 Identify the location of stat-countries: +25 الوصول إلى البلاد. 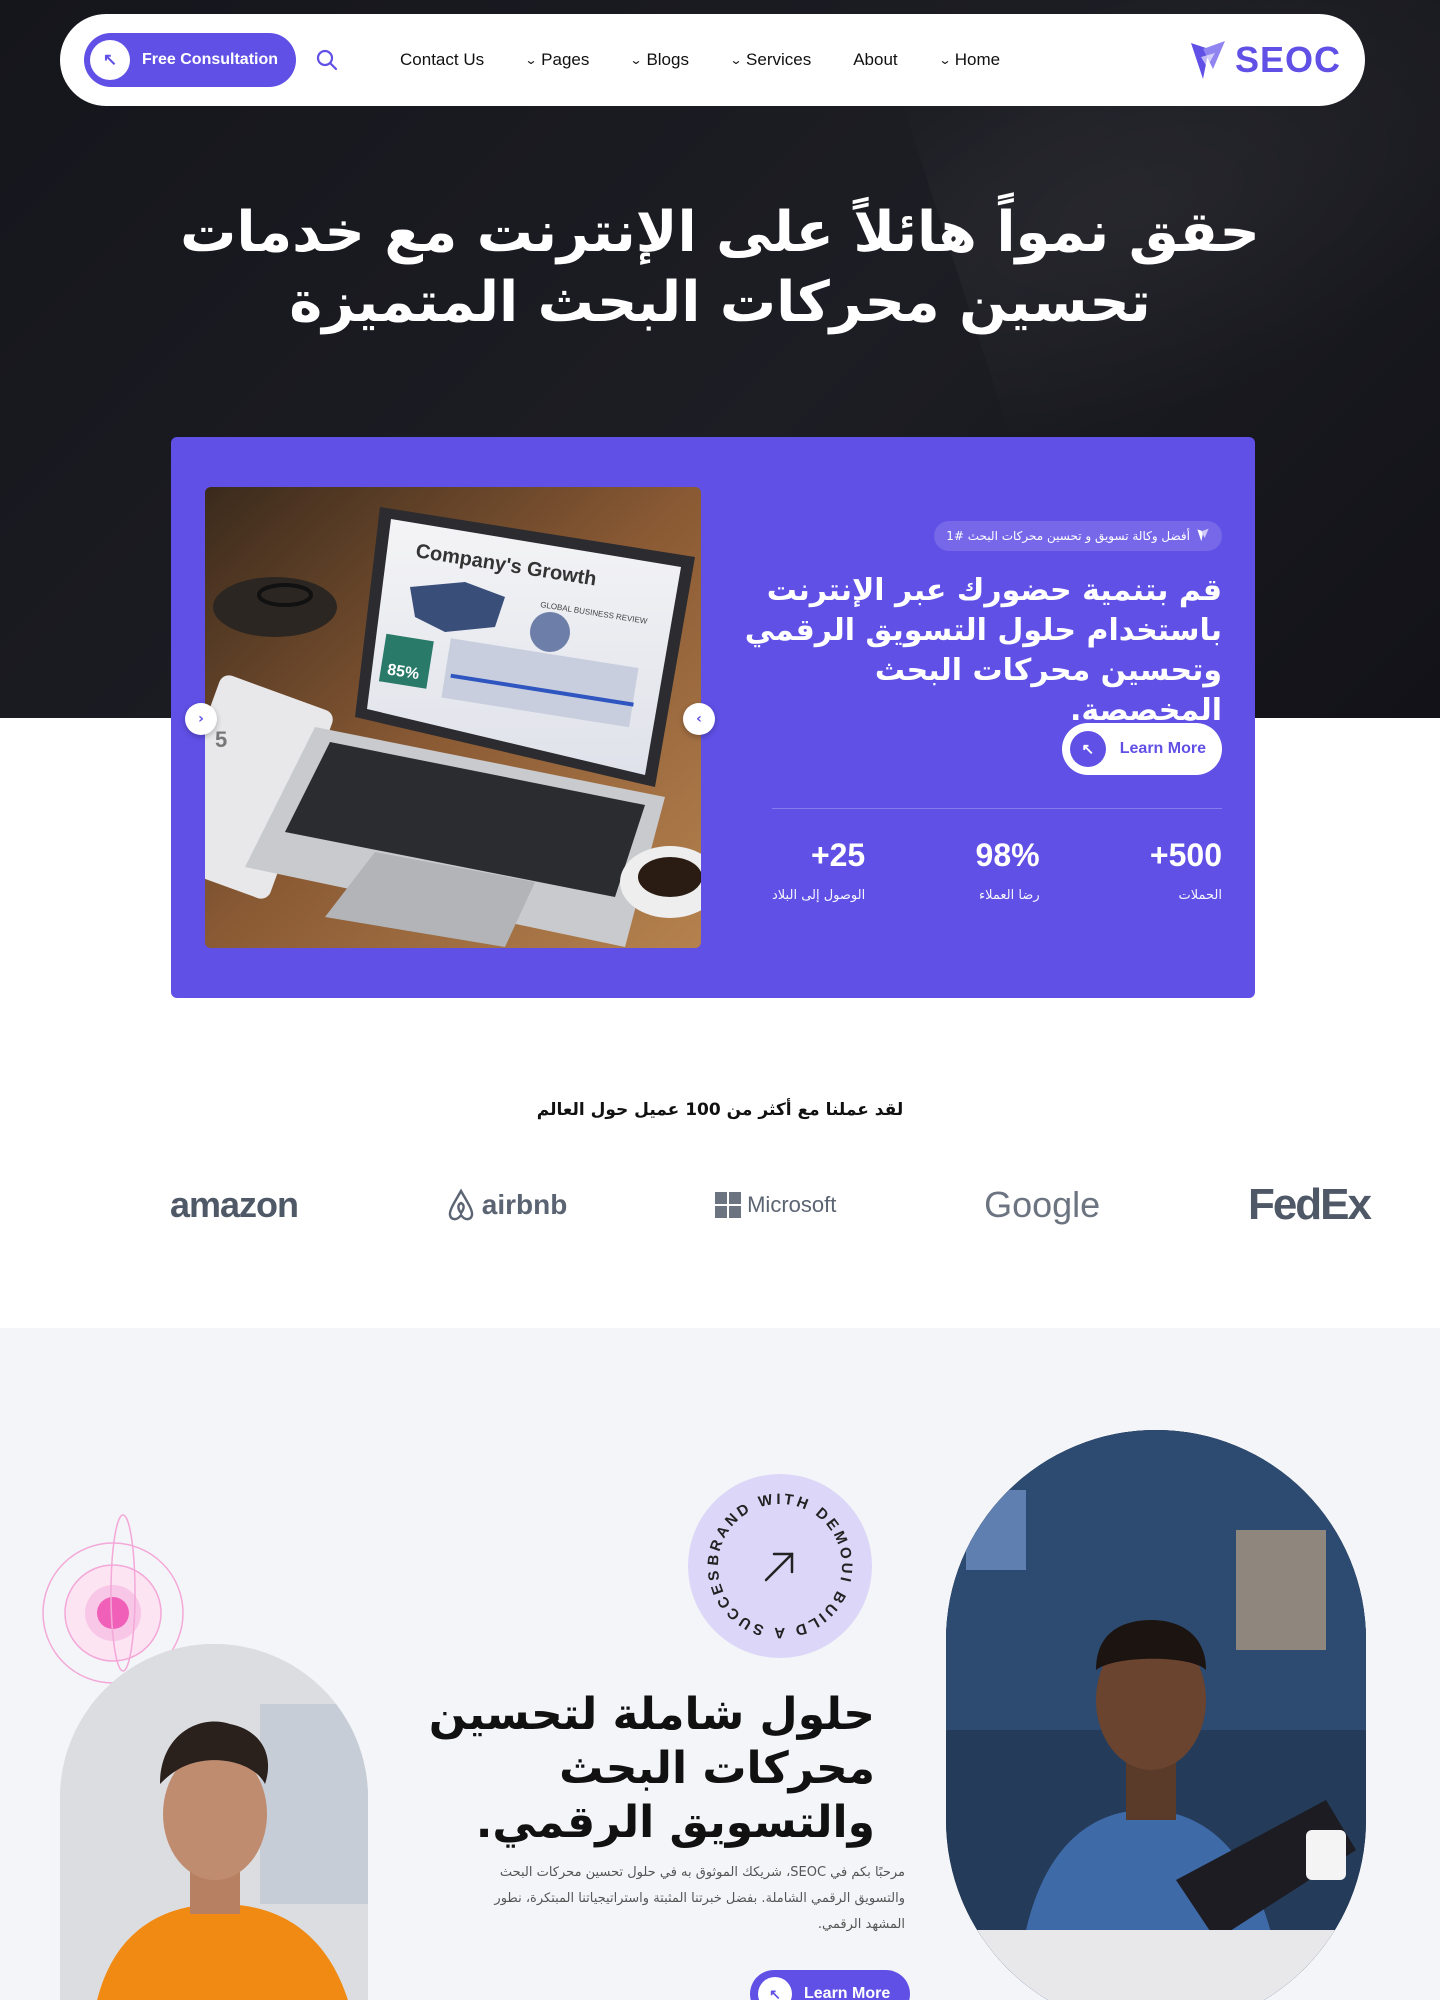
(818, 870).